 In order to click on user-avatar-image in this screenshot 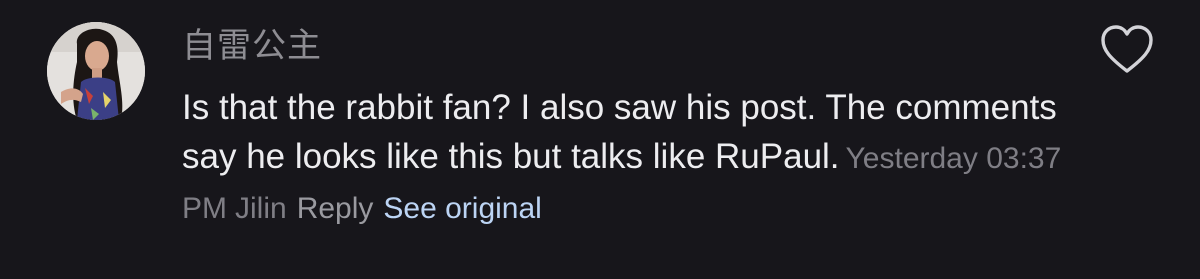, I will do `click(96, 71)`.